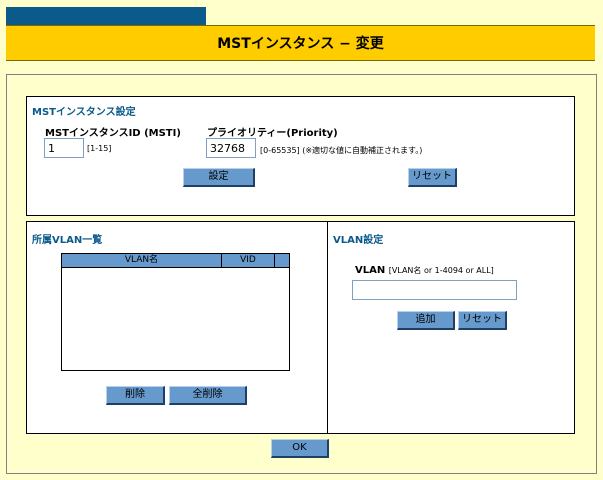 This screenshot has width=603, height=480. I want to click on vlan-label: VLAN [VLAN名 or 1-4094 or ALL], so click(424, 270).